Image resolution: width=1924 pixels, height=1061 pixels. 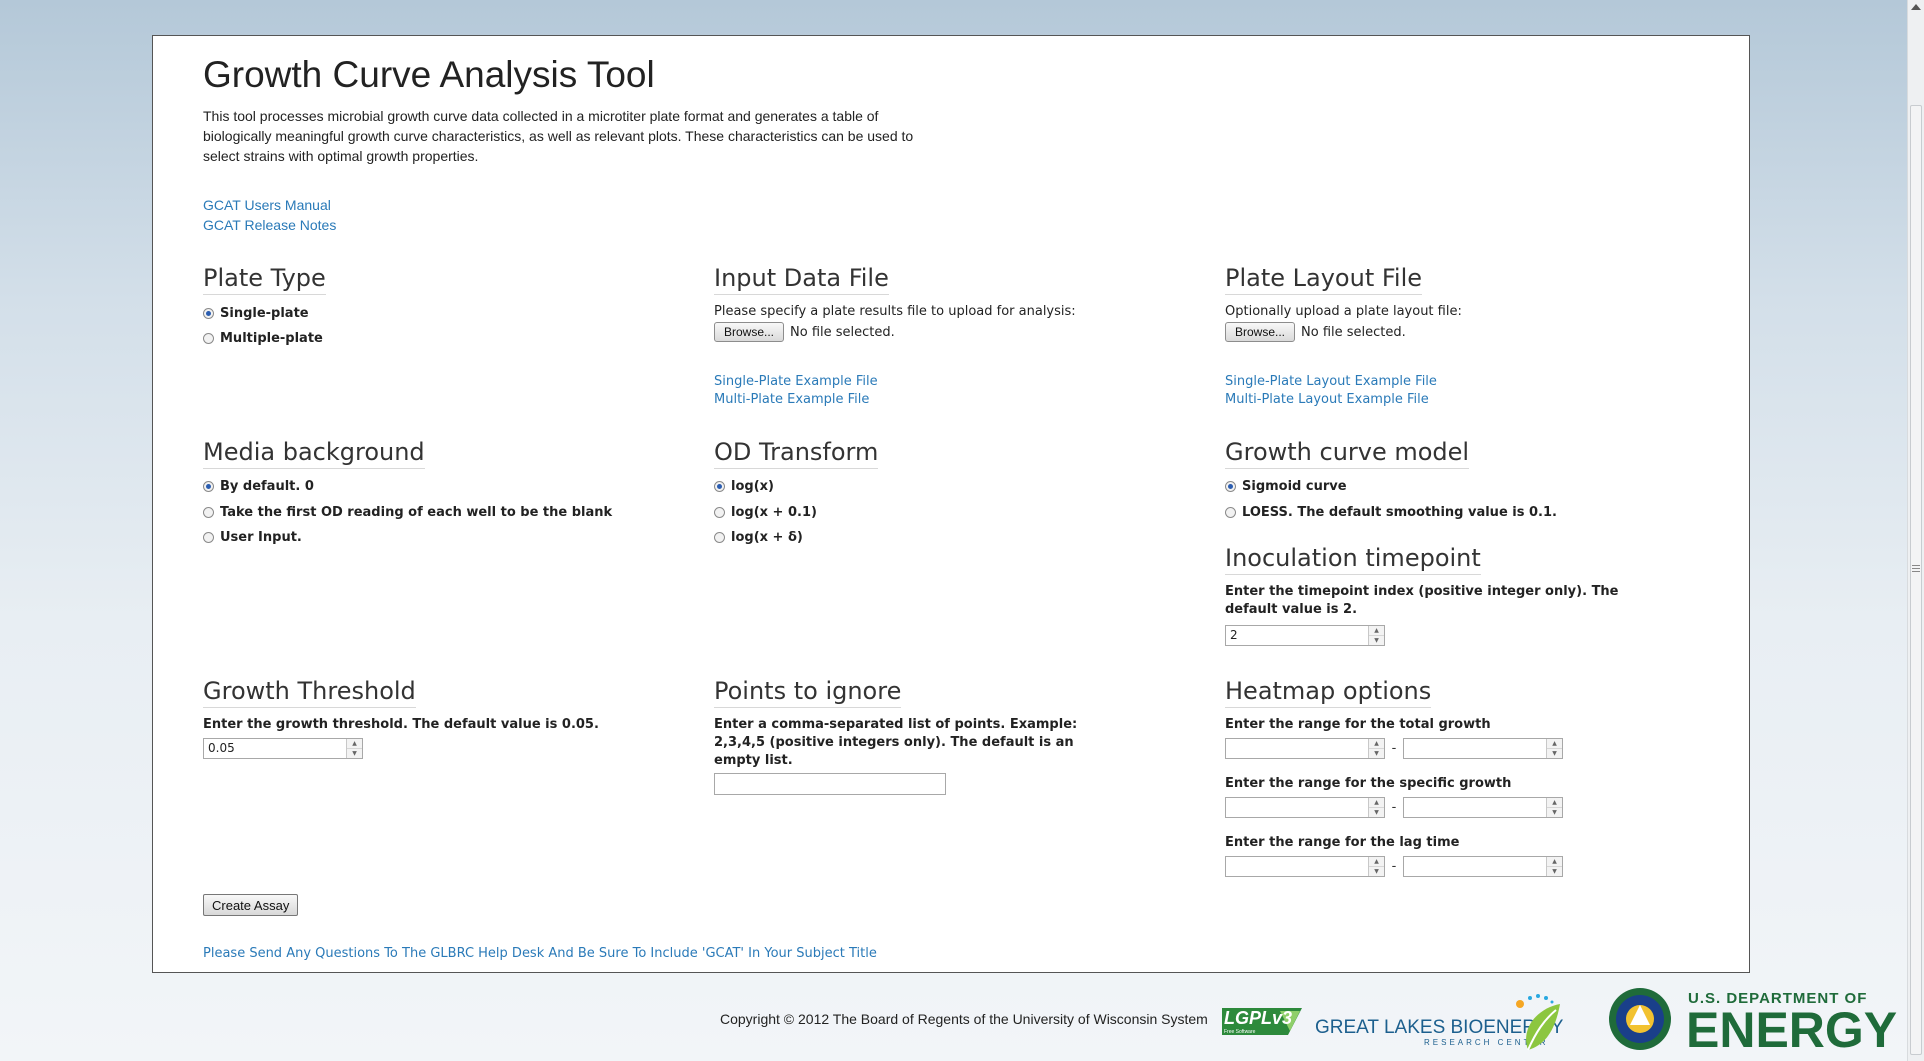 I want to click on inoculation-timepoint-input: 2 ▲ ▼, so click(x=1305, y=635).